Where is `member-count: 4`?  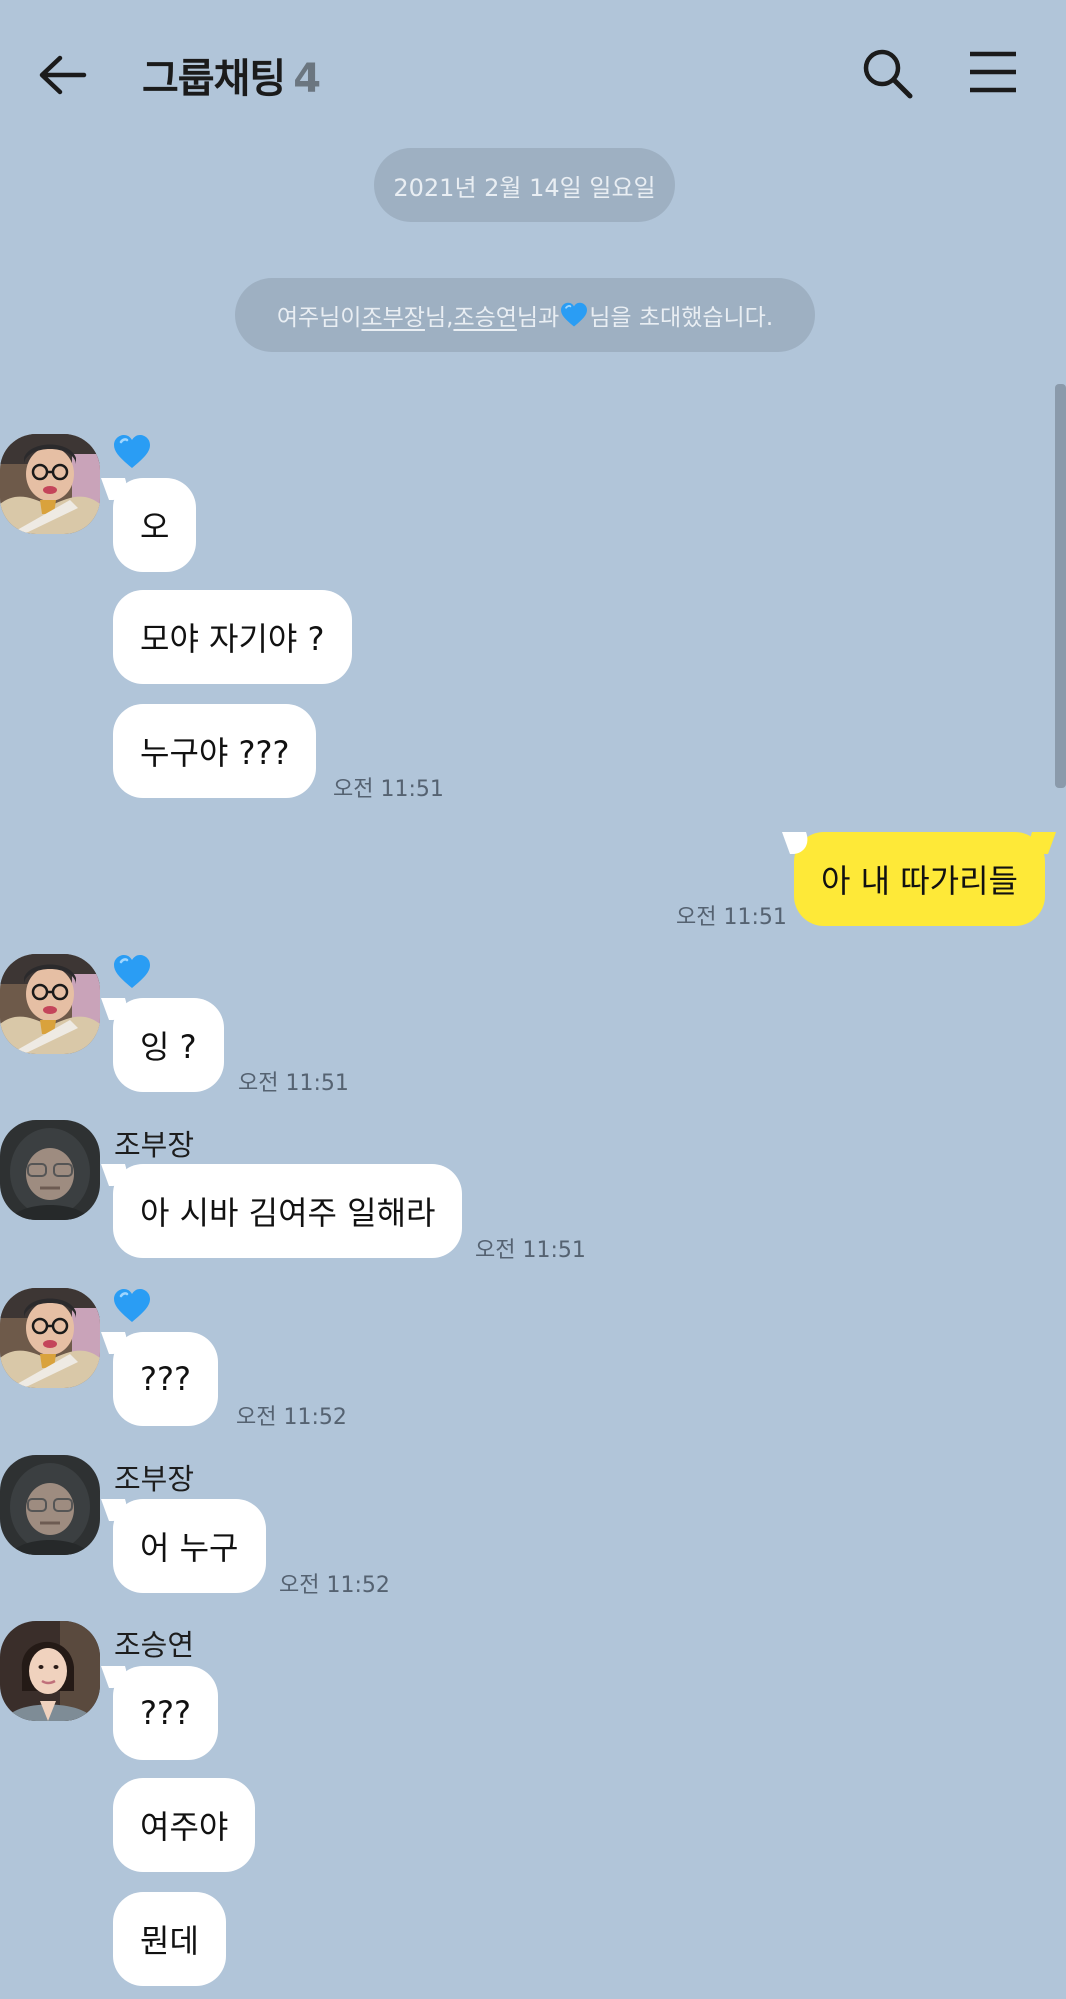 member-count: 4 is located at coordinates (307, 79).